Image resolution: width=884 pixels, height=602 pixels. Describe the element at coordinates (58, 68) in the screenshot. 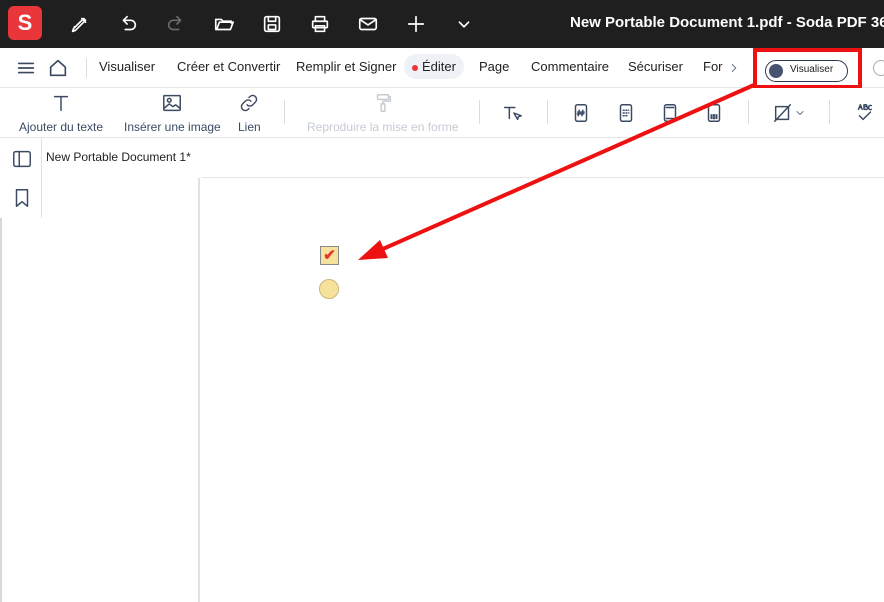

I see `home-icon` at that location.